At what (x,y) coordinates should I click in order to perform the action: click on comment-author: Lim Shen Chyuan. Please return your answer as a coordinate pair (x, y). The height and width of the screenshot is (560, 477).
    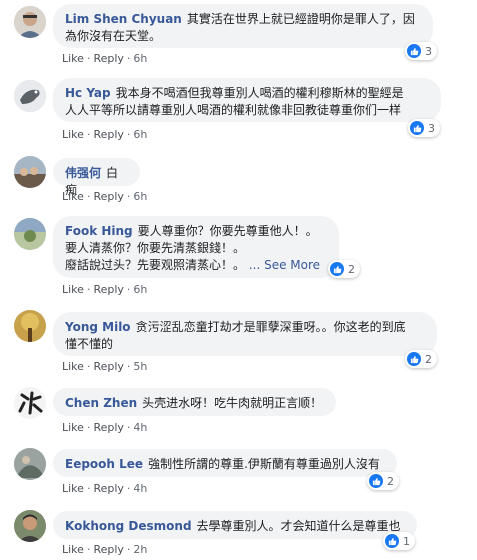
    Looking at the image, I should click on (123, 19).